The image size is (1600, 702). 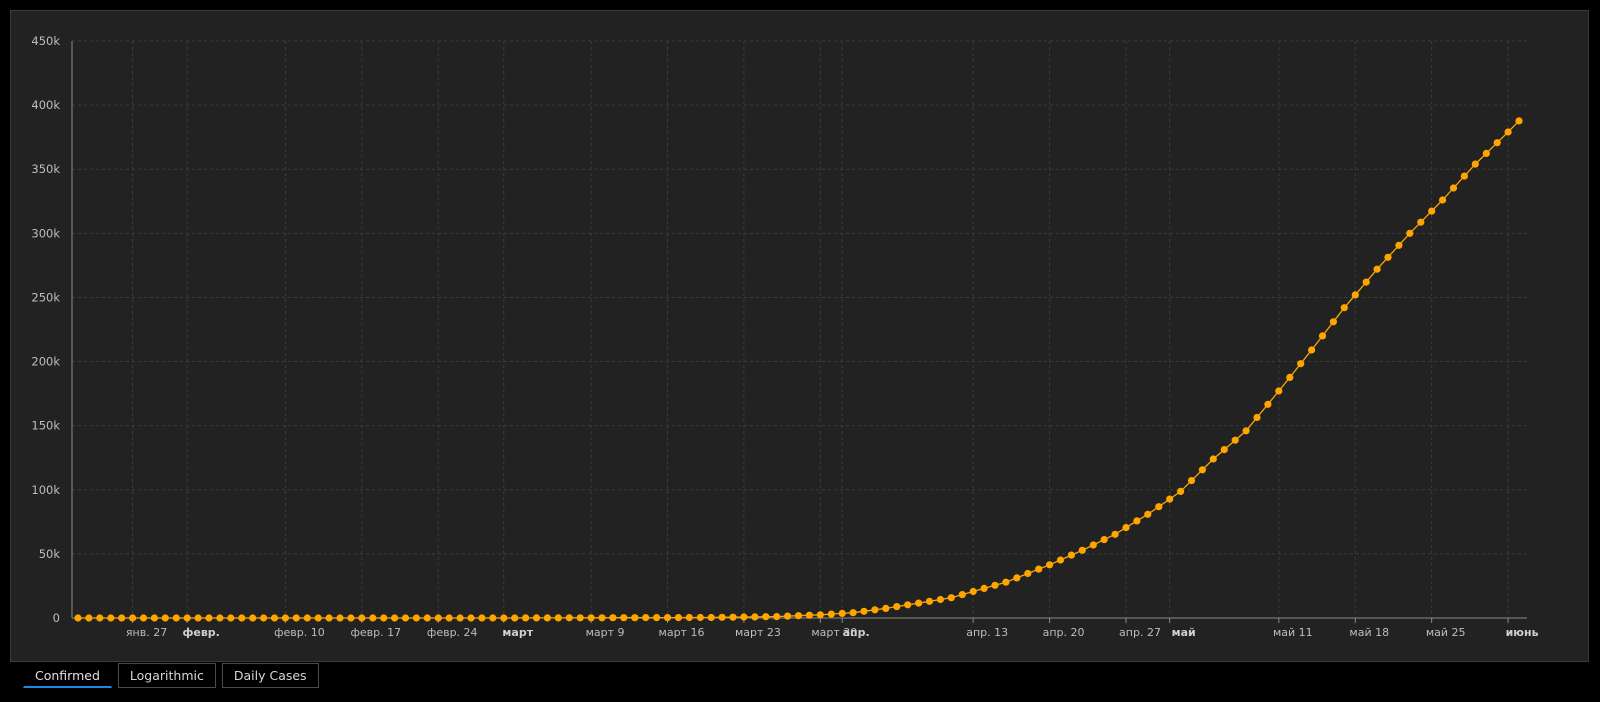 I want to click on tab-logarithmic: Logarithmic, so click(x=166, y=675).